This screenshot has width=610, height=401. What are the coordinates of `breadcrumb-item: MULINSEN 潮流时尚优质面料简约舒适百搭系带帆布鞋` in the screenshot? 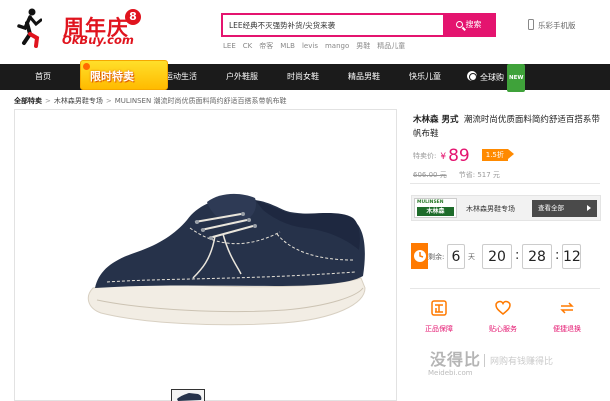 It's located at (200, 101).